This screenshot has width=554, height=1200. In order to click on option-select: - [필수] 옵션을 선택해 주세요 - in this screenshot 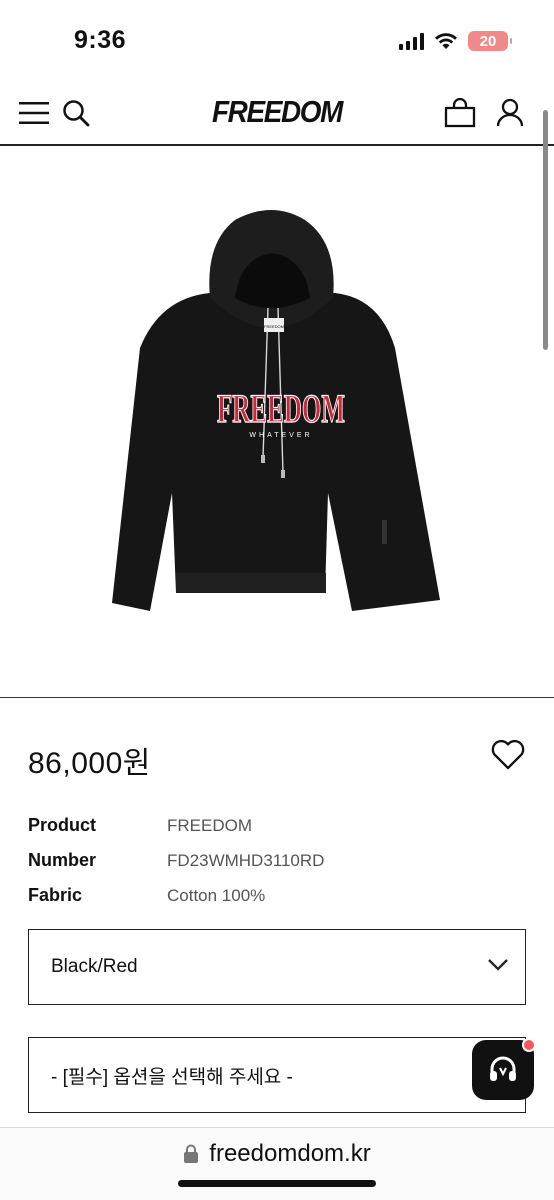, I will do `click(277, 1075)`.